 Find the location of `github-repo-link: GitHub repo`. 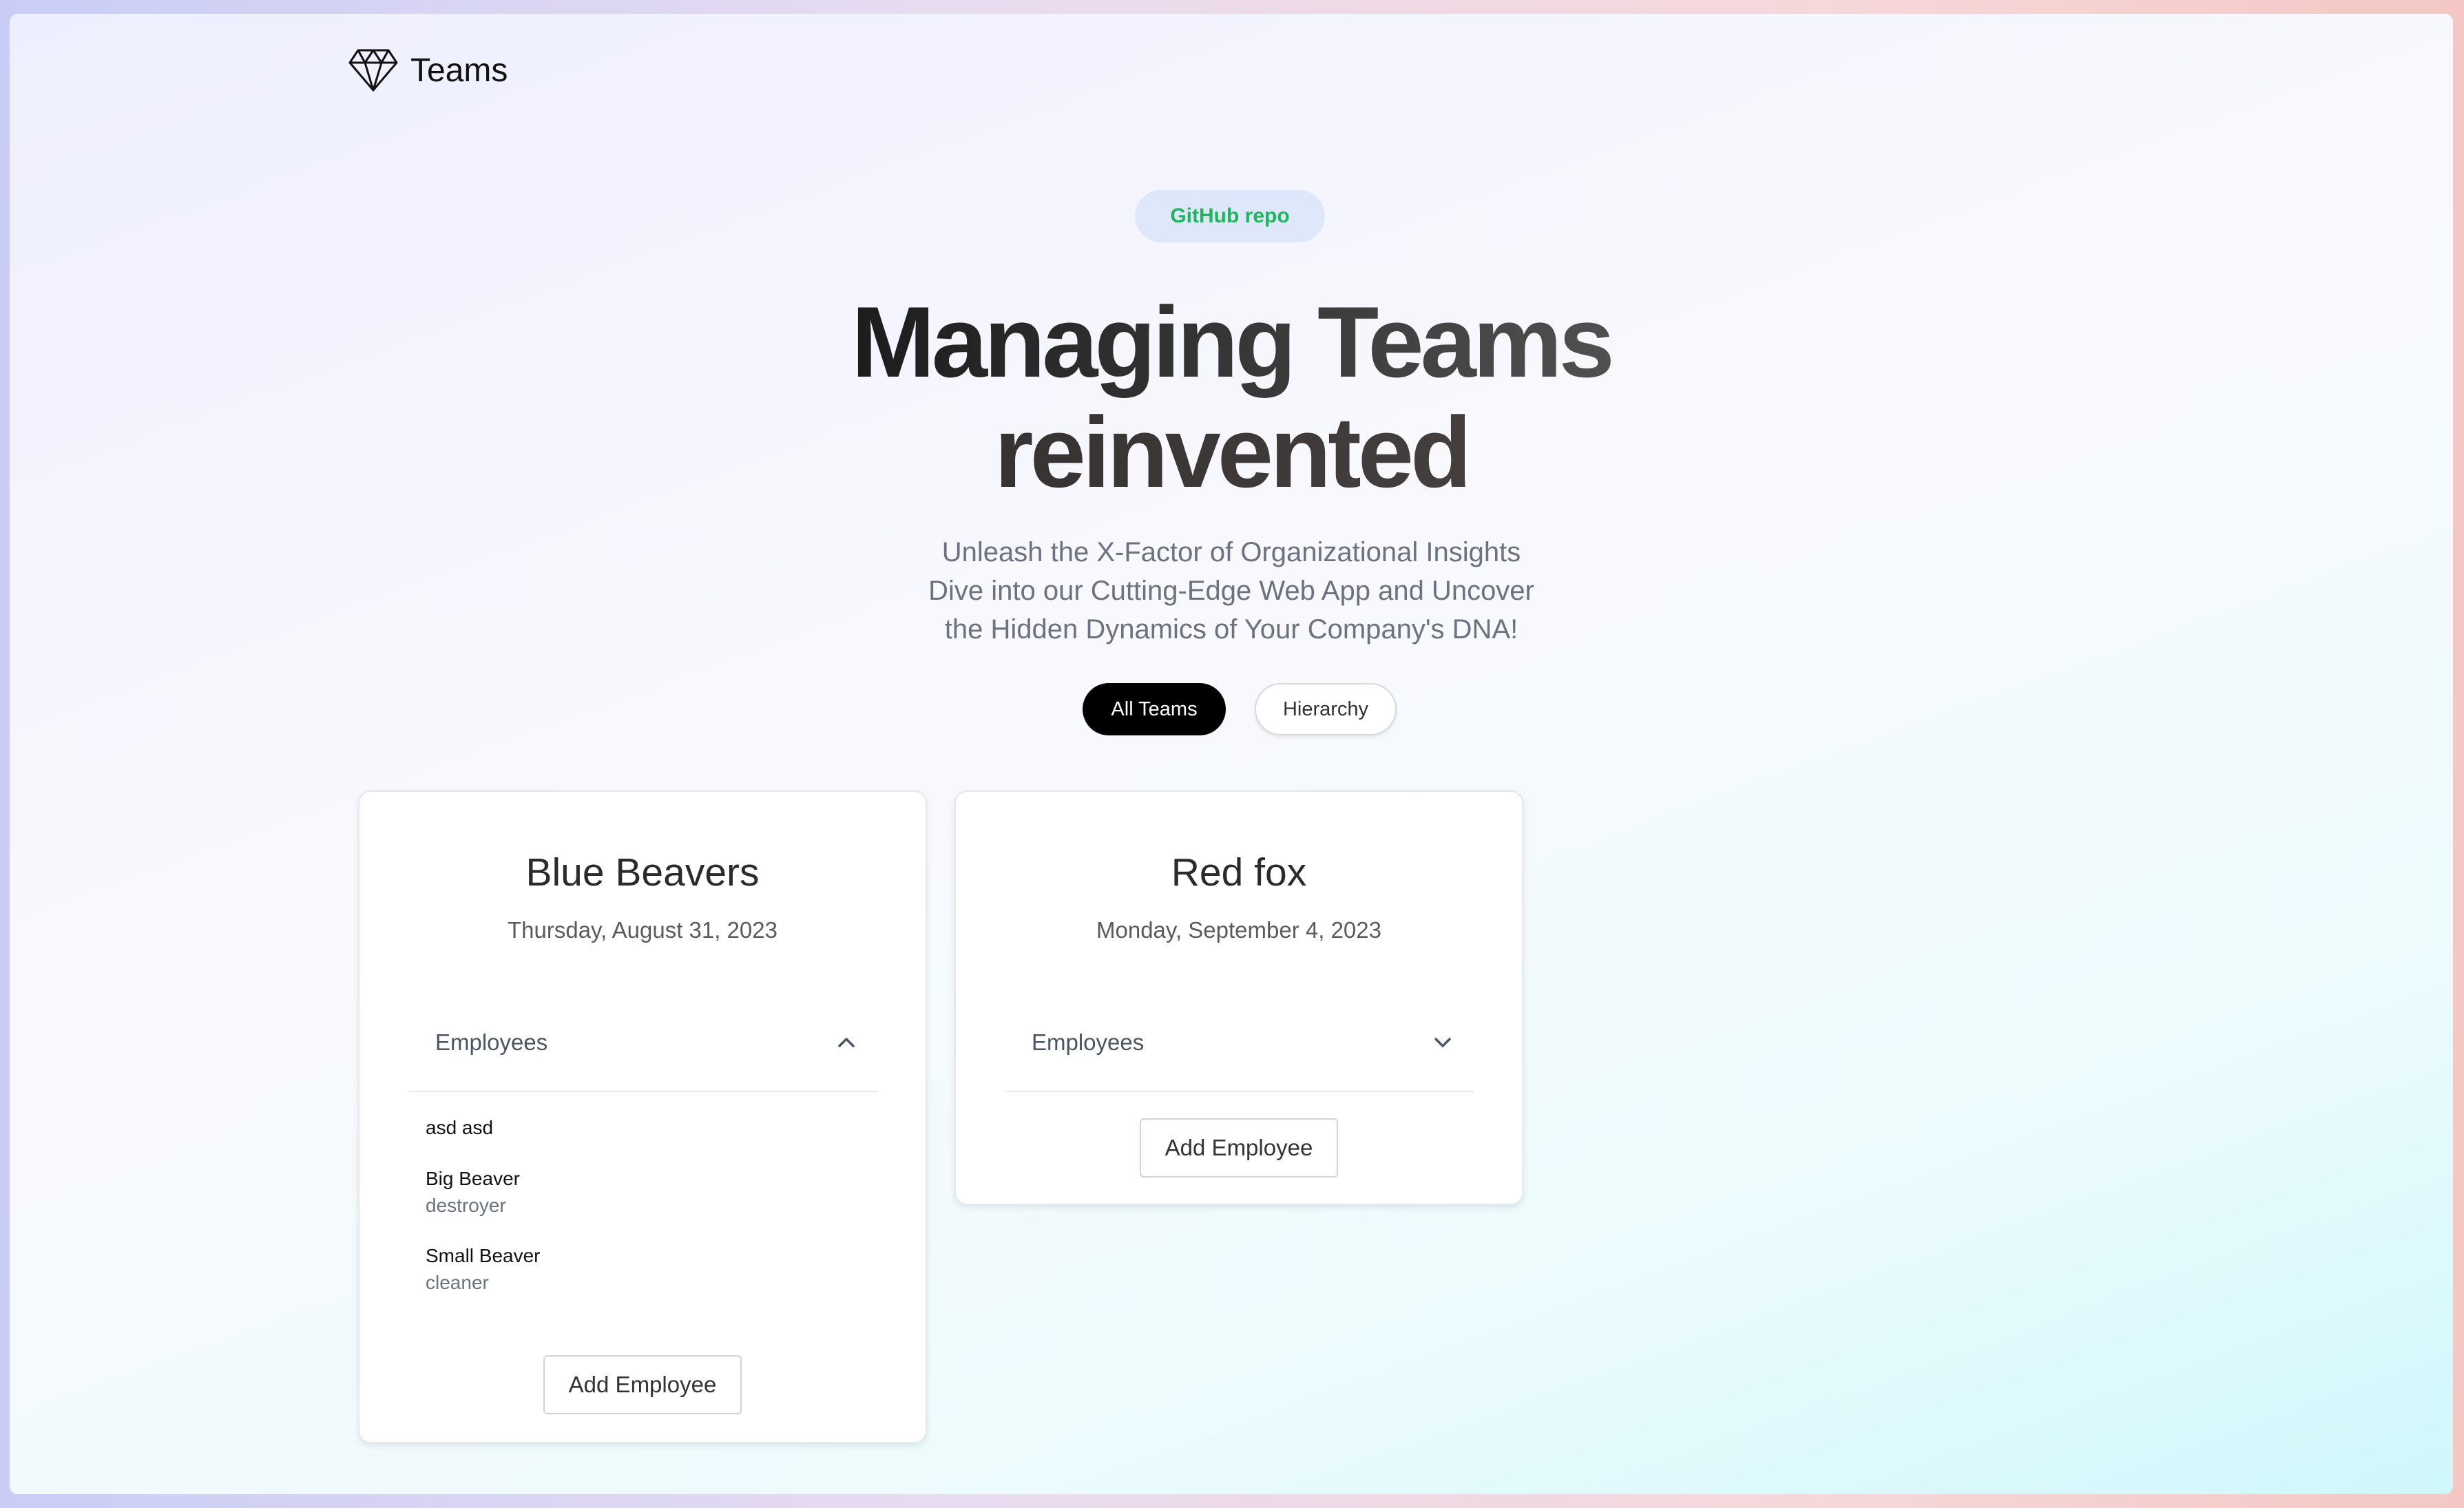

github-repo-link: GitHub repo is located at coordinates (1230, 216).